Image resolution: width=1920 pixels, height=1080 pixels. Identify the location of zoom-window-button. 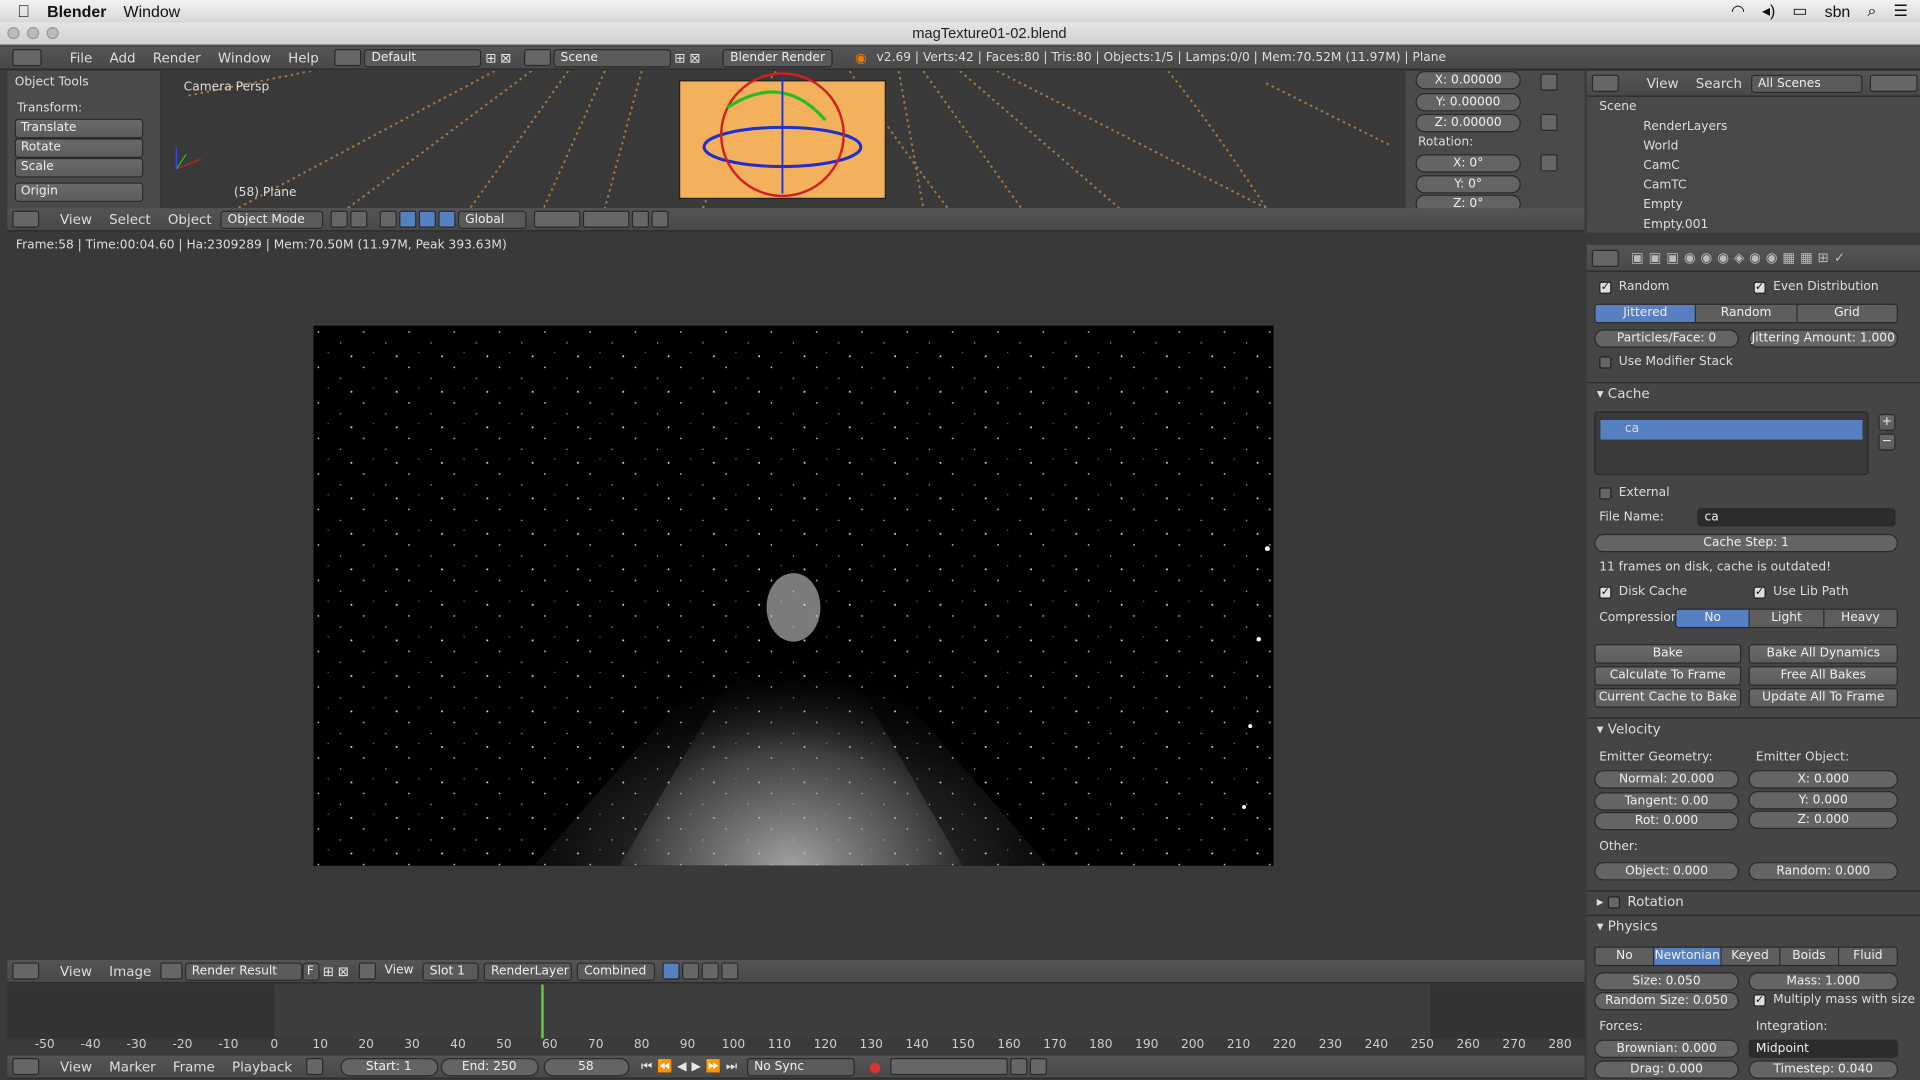
(52, 33).